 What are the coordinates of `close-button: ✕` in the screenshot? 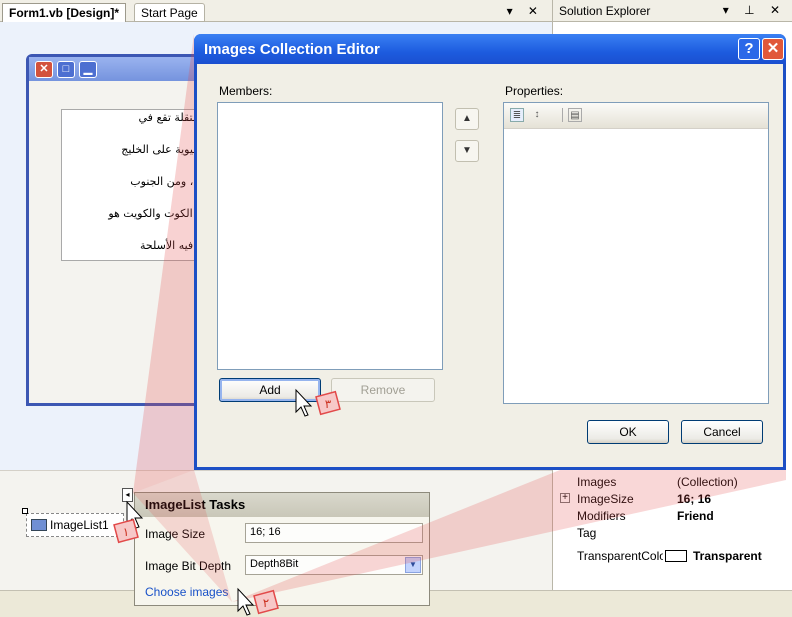 It's located at (773, 49).